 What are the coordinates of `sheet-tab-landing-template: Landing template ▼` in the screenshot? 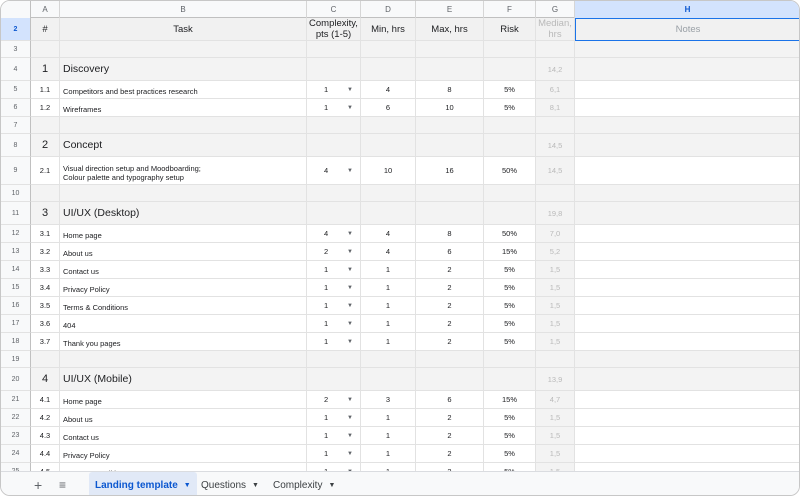 It's located at (143, 483).